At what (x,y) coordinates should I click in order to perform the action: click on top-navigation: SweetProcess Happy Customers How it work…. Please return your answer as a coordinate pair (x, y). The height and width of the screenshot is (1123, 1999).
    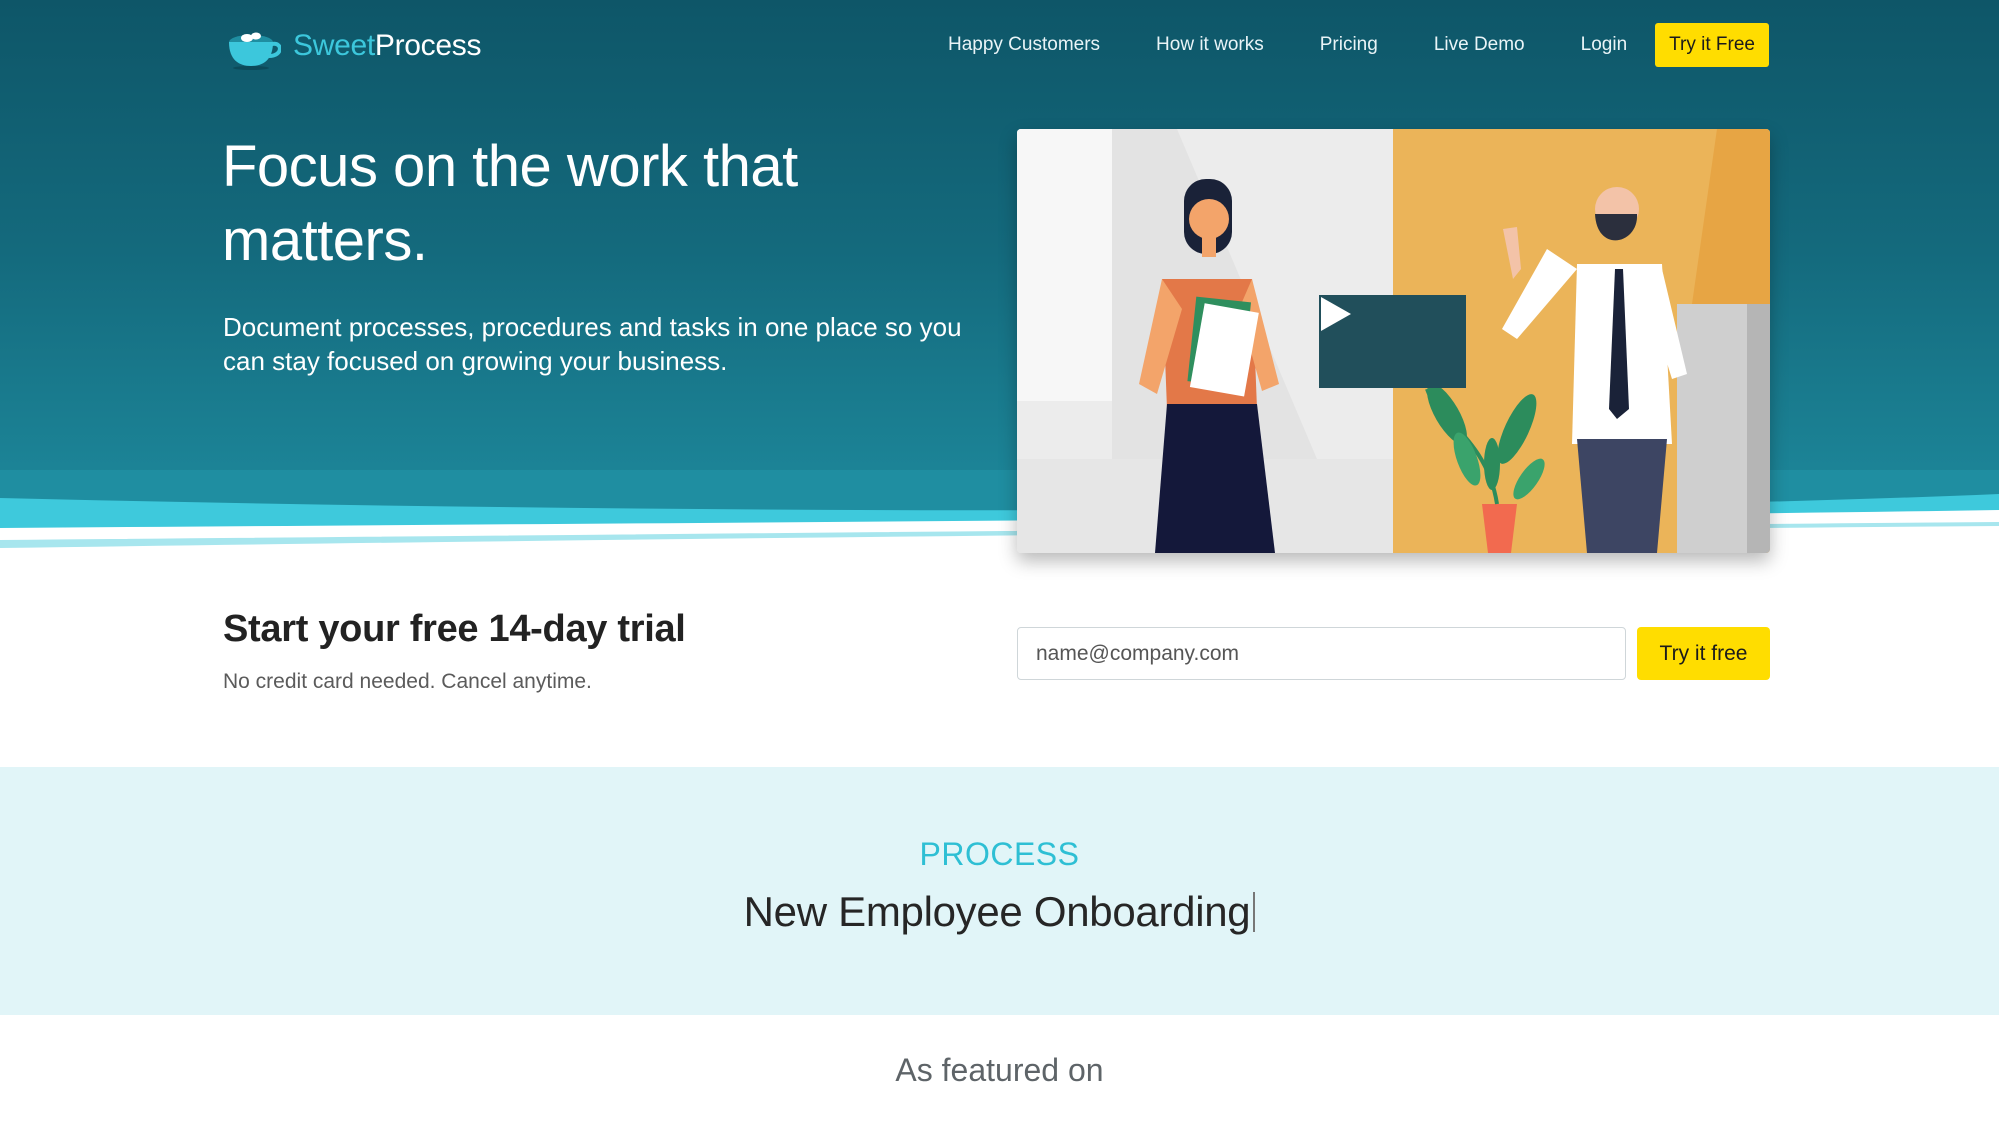
    Looking at the image, I should click on (999, 46).